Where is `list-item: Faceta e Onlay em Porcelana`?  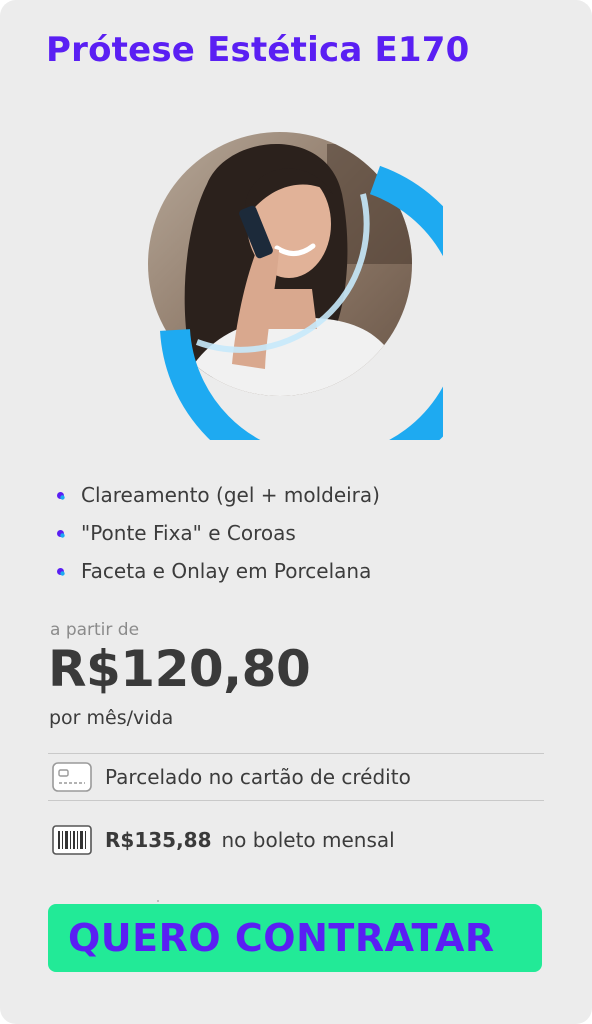 list-item: Faceta e Onlay em Porcelana is located at coordinates (217, 571).